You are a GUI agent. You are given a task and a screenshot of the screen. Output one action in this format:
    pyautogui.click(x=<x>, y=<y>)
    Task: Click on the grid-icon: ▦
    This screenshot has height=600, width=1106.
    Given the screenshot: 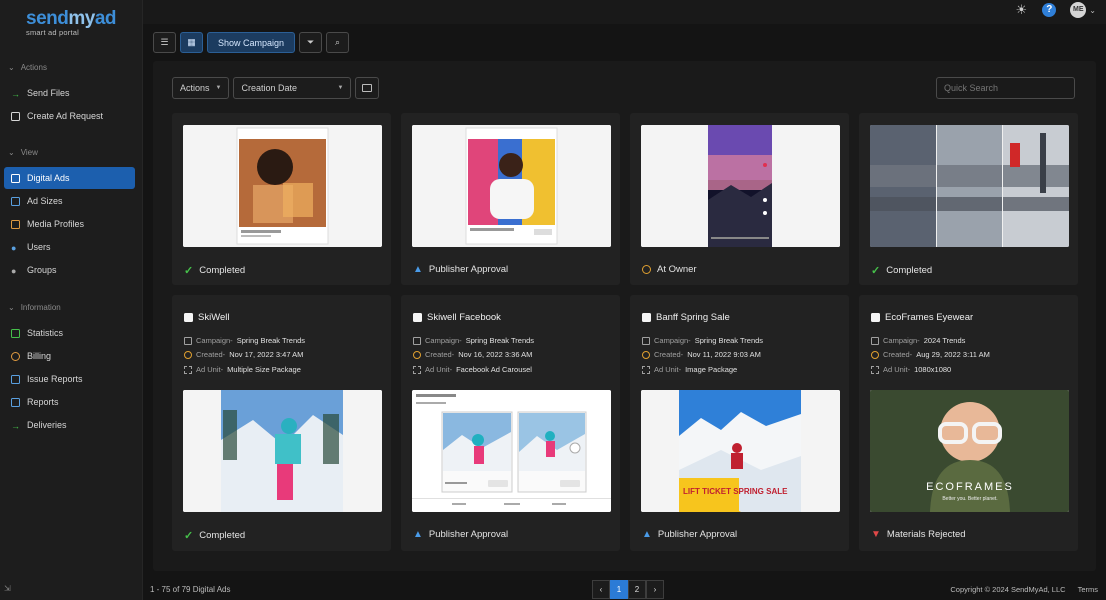 What is the action you would take?
    pyautogui.click(x=191, y=42)
    